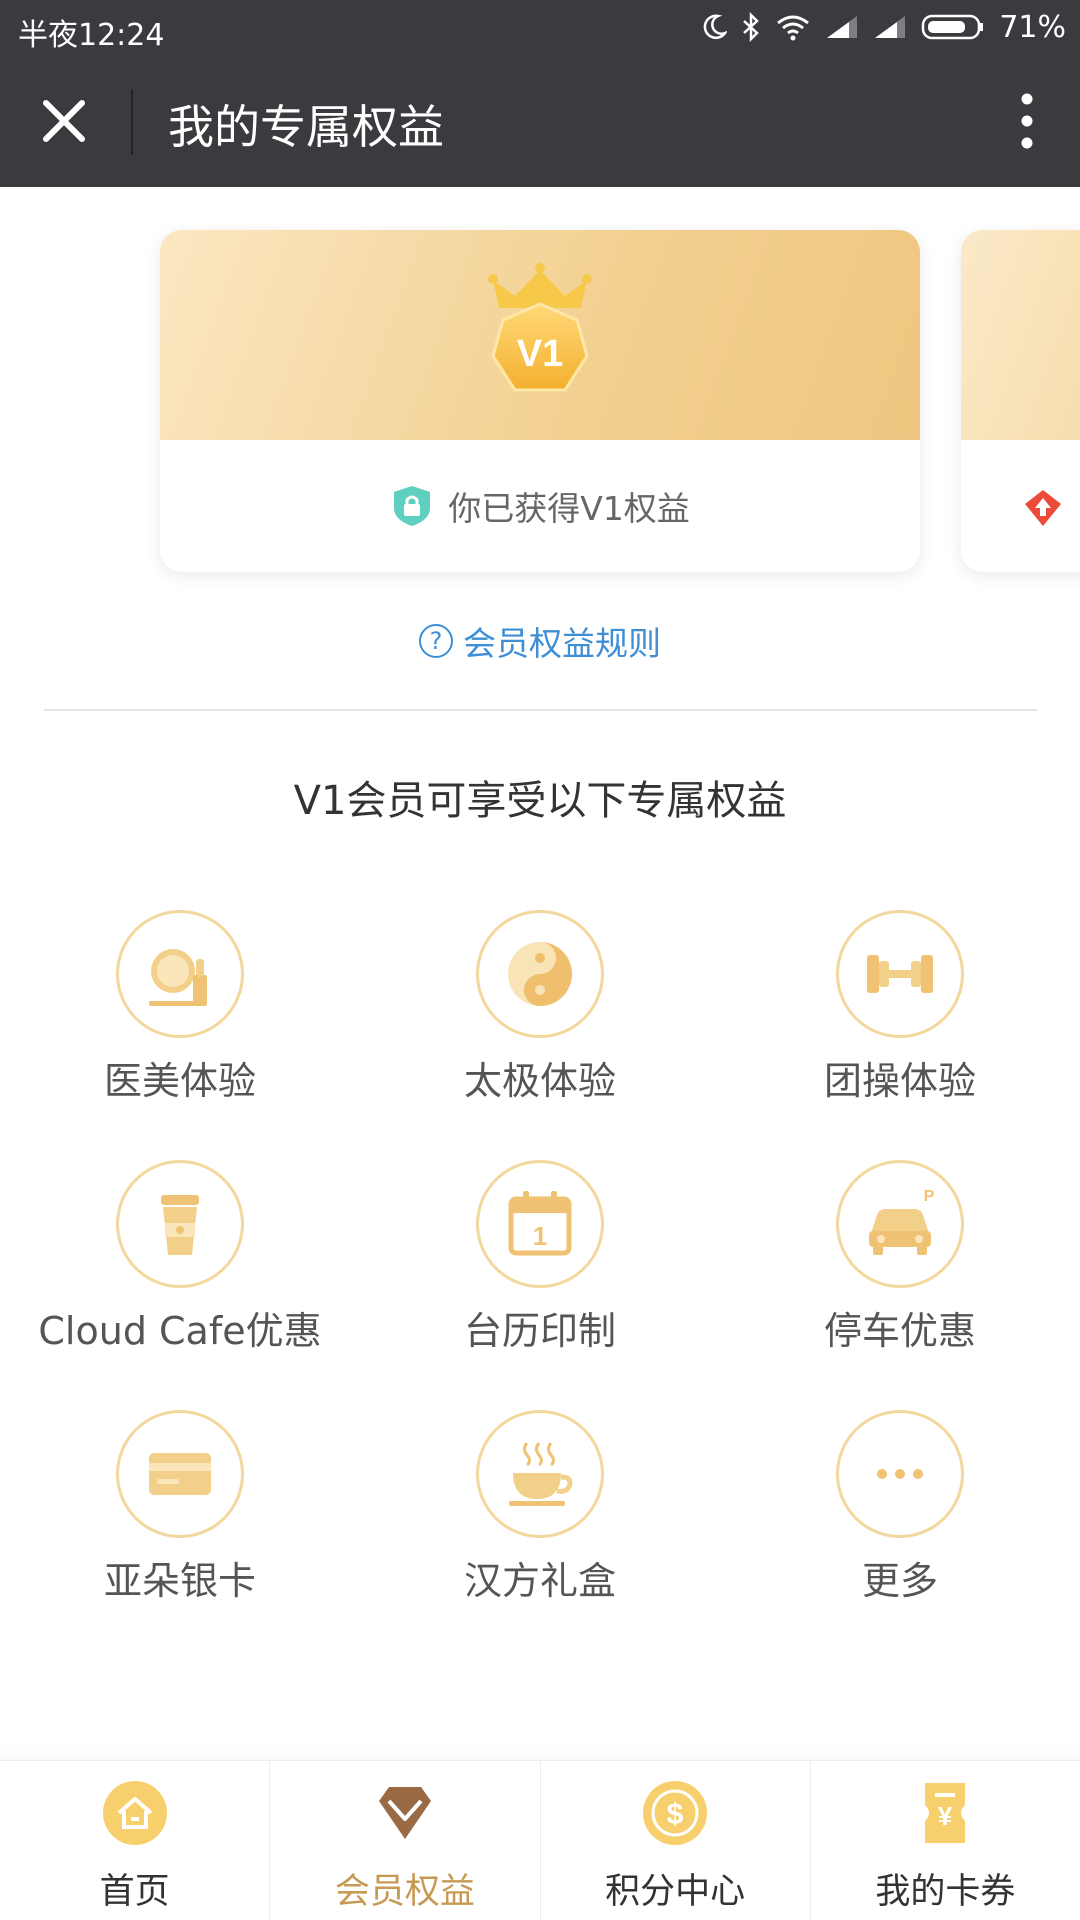  What do you see at coordinates (675, 1892) in the screenshot?
I see `tab-label: 积分中心` at bounding box center [675, 1892].